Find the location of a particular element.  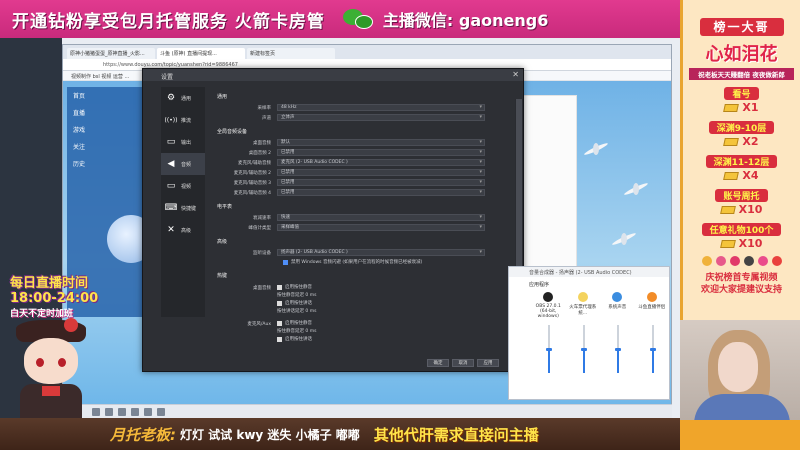

settings-nav: ⚙ 通用 ((•)) 推流 ▭ 输出 ◀ 音频 ▭ 视频 ⌨ 快捷键 ✕ 高级 is located at coordinates (183, 202).